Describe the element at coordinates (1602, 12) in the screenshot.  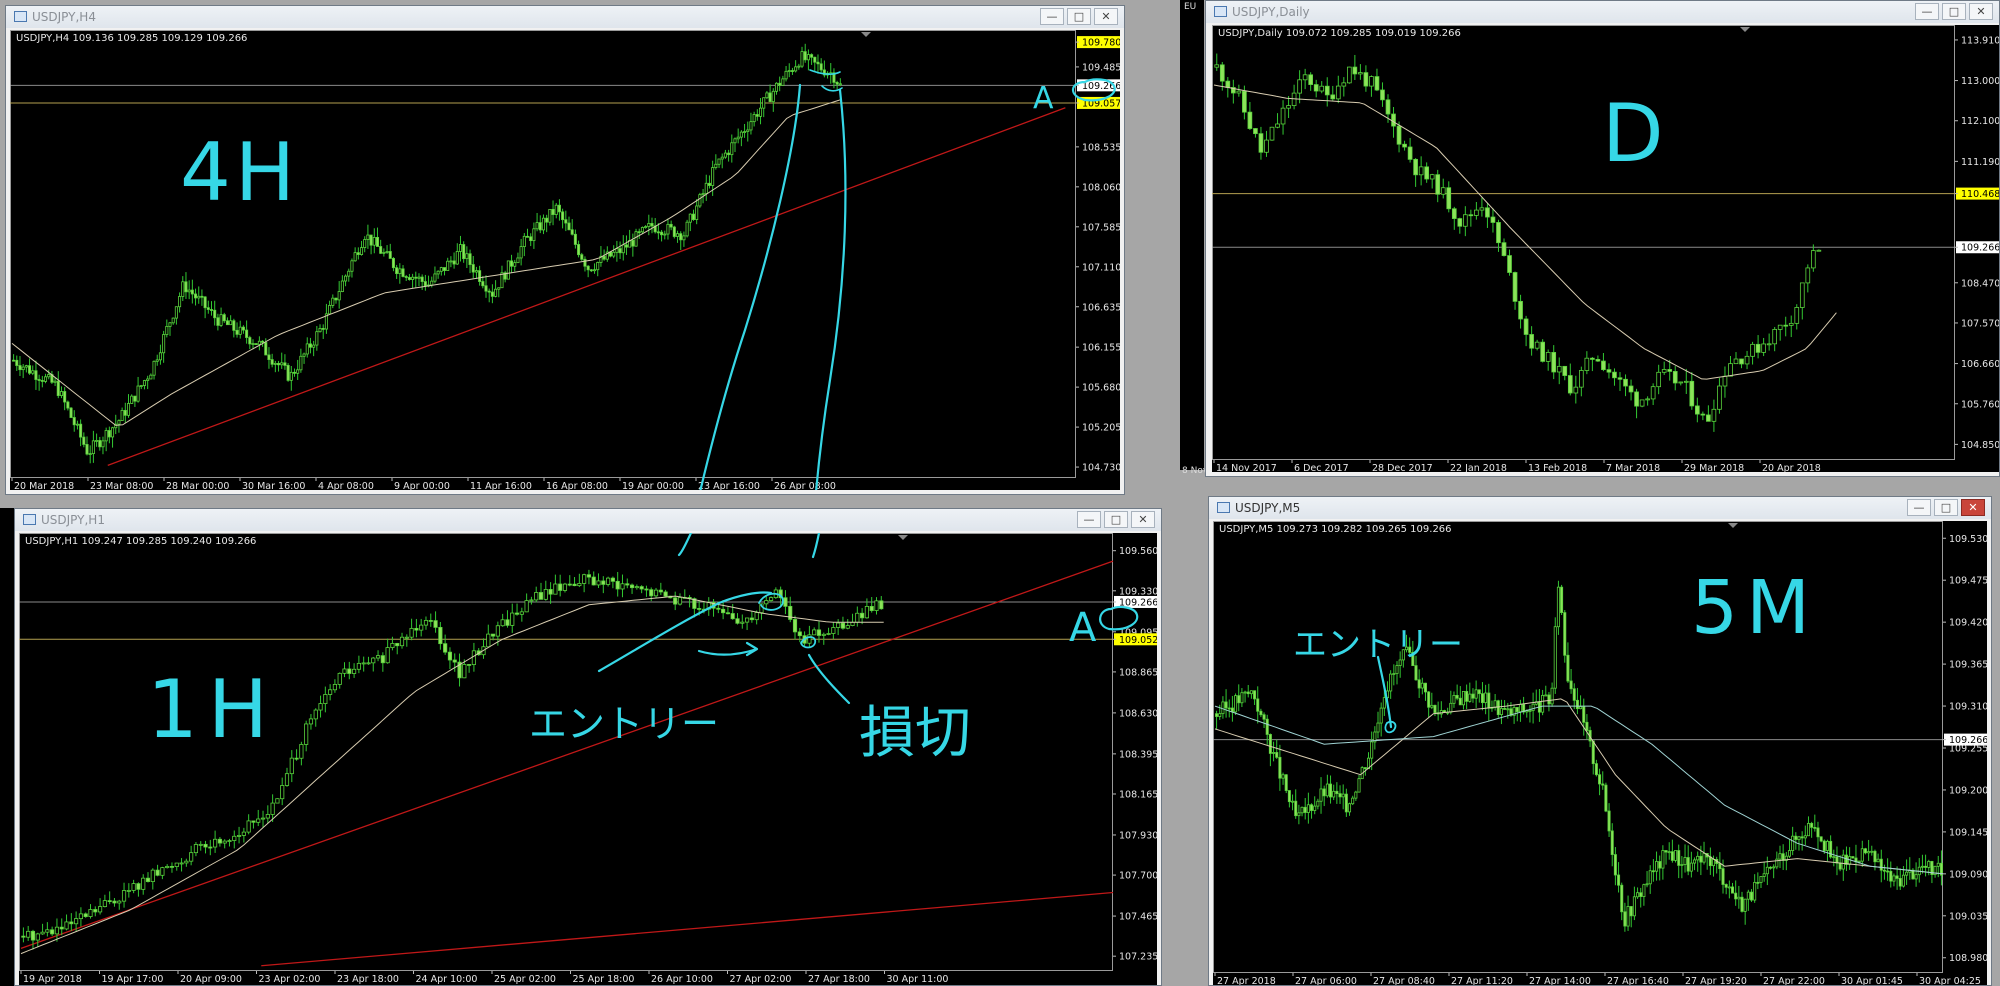
I see `titlebar-daily: USDJPY,Daily — □ ✕` at that location.